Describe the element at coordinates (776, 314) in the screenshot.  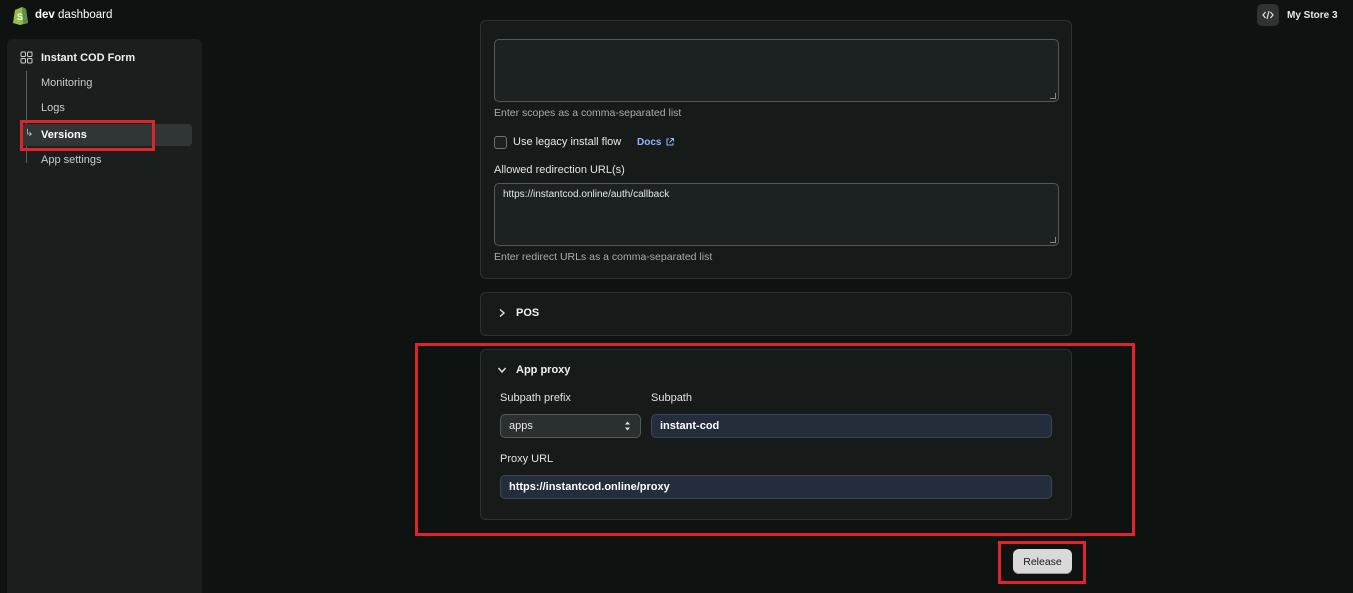
I see `pos-card` at that location.